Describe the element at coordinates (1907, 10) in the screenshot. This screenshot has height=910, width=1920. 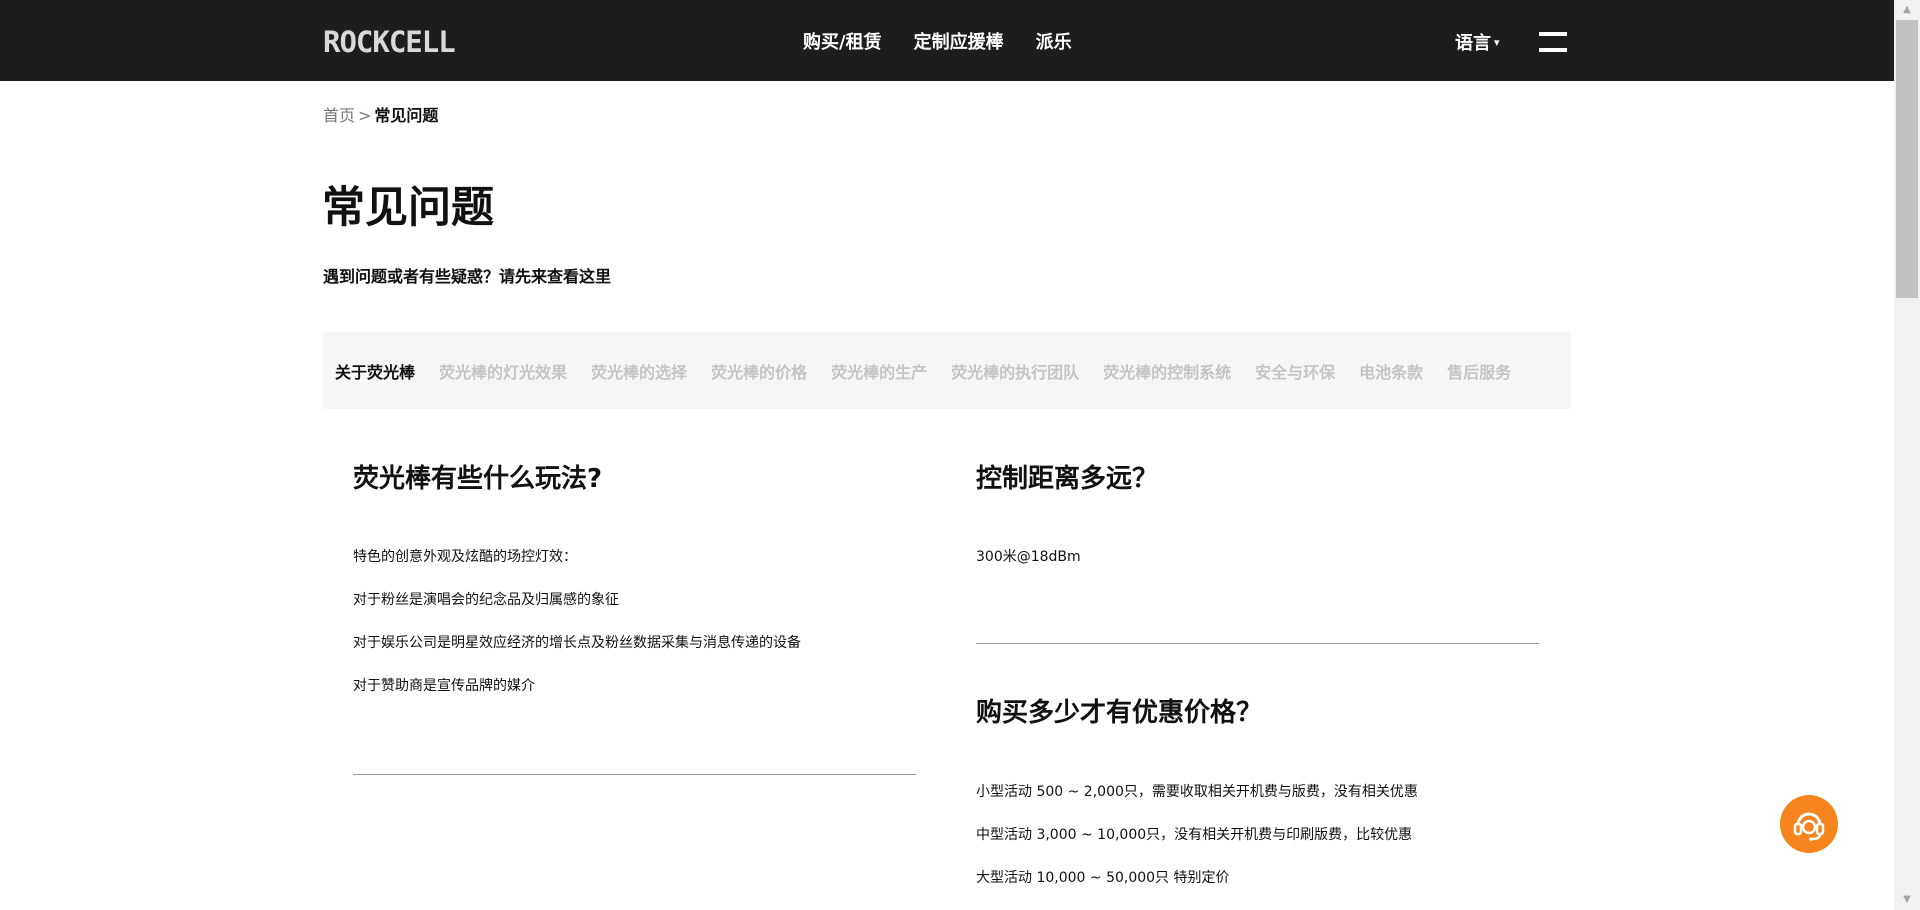
I see `scroll-up-arrow-icon: ▲` at that location.